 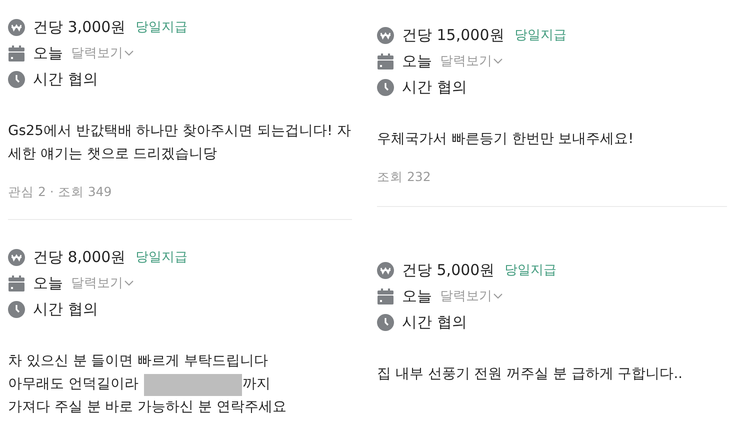 I want to click on description-text: 세한 얘기는 챗으로 드리겠습니당, so click(x=113, y=154).